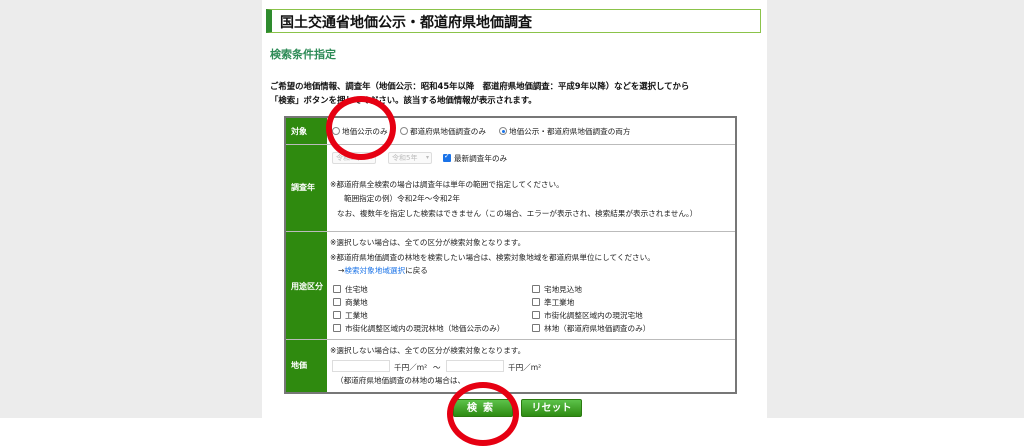 This screenshot has height=446, width=1024. I want to click on chevron-down-icon: ▾, so click(427, 157).